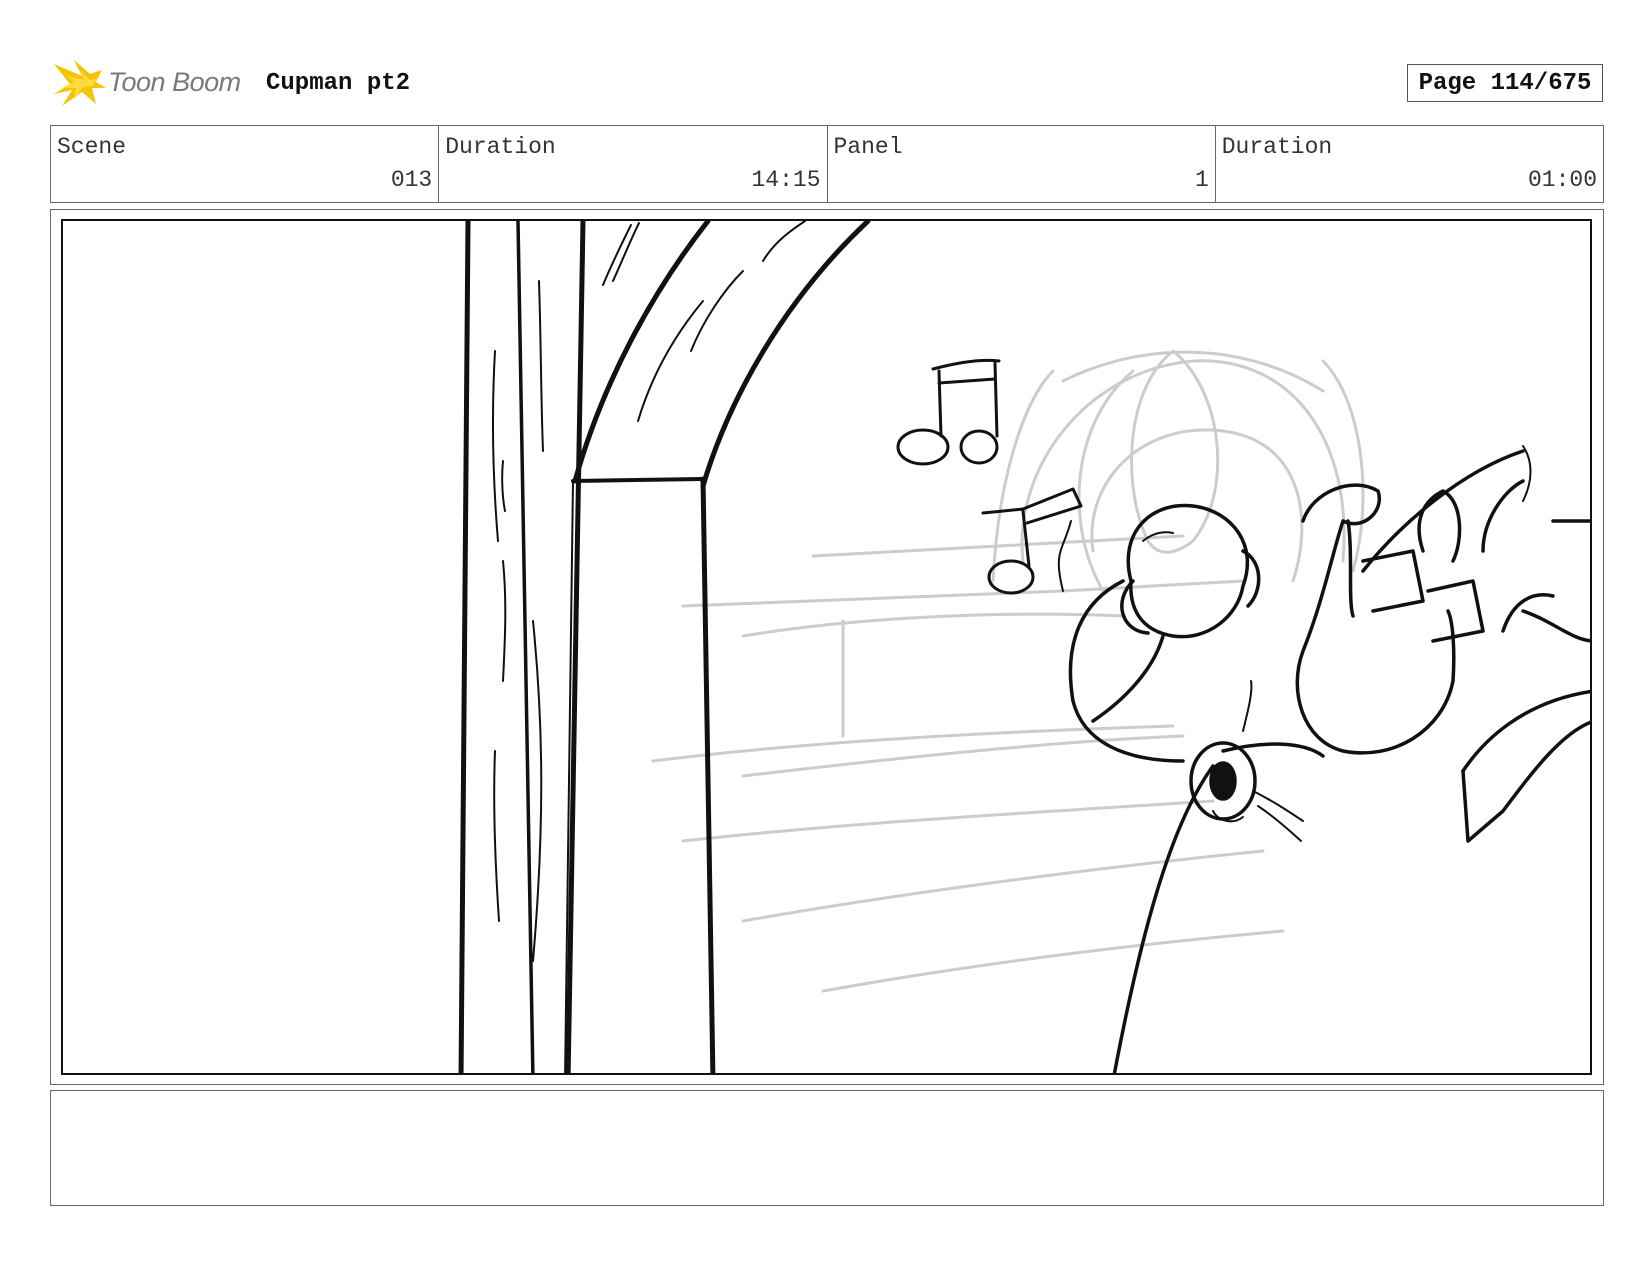 The height and width of the screenshot is (1275, 1650). Describe the element at coordinates (411, 180) in the screenshot. I see `scene-value: 013` at that location.